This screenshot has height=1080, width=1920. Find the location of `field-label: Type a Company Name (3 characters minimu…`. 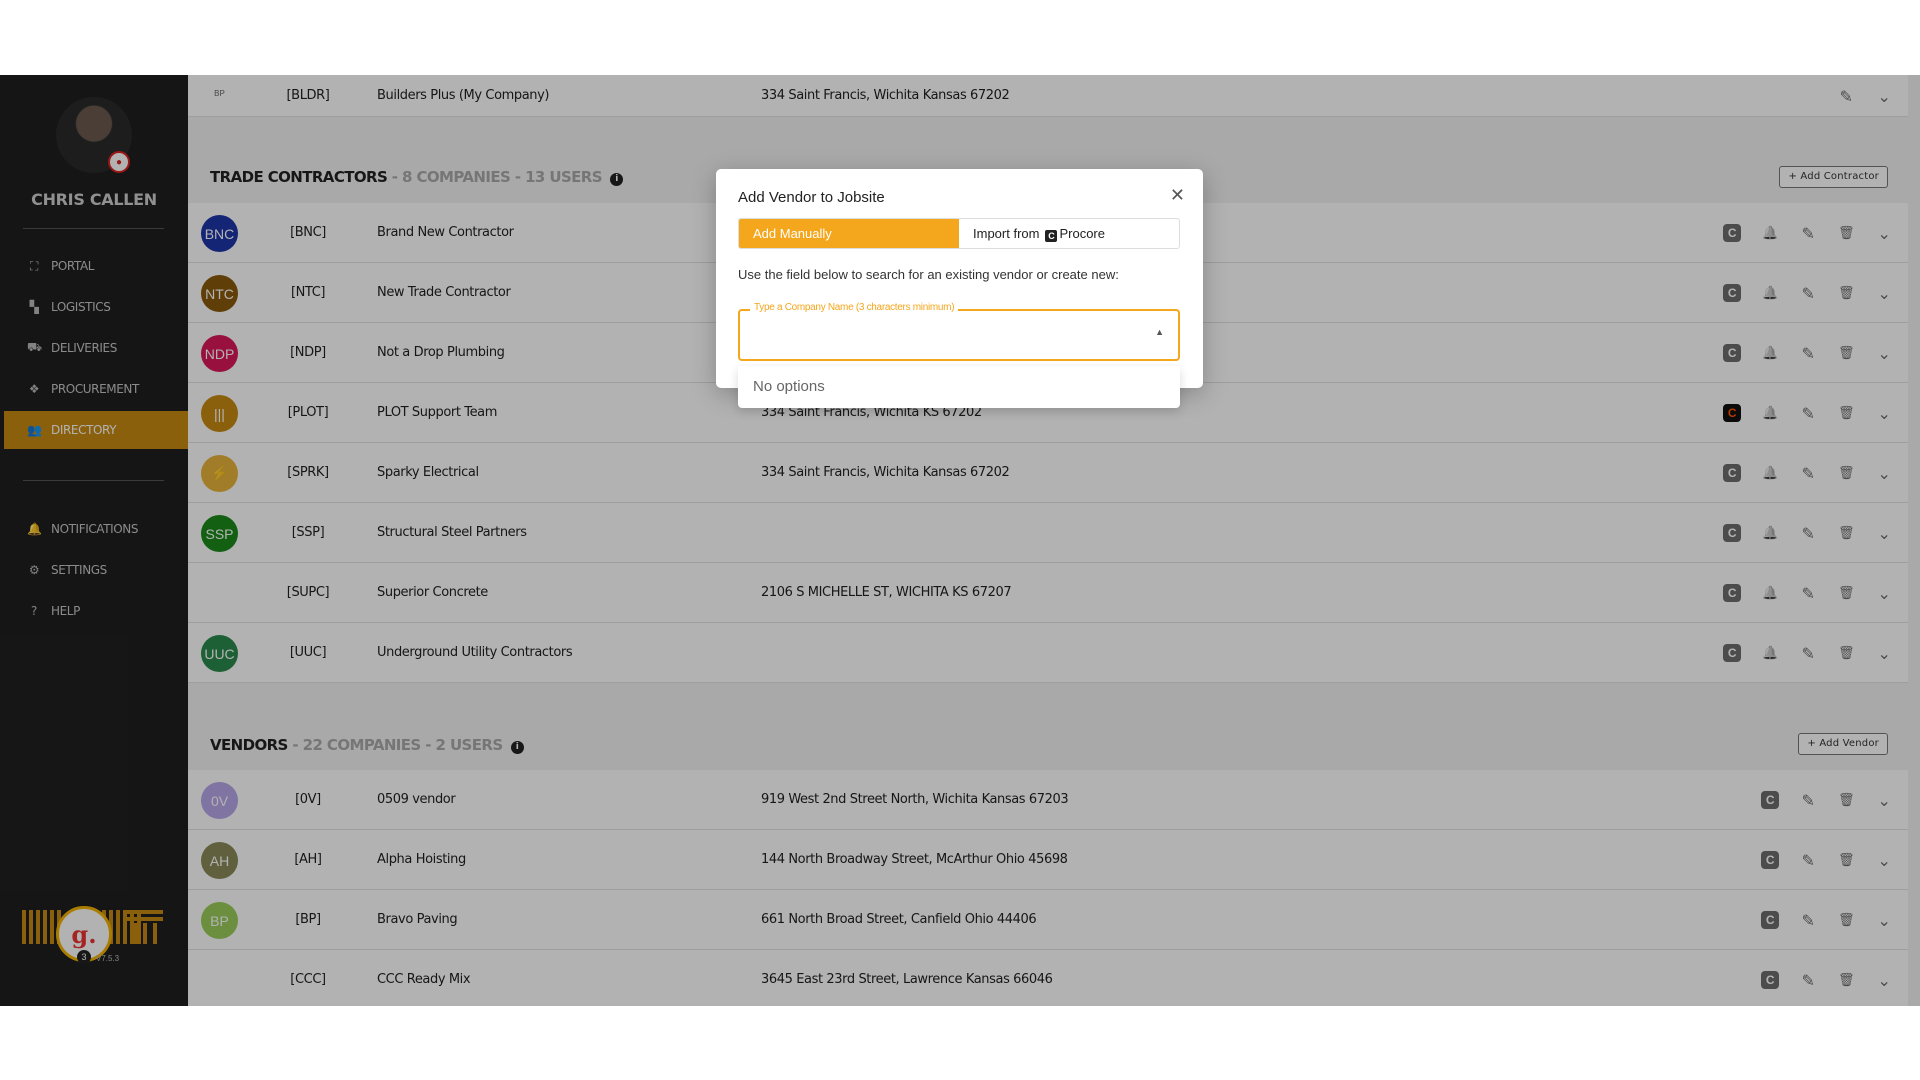

field-label: Type a Company Name (3 characters minimu… is located at coordinates (854, 307).